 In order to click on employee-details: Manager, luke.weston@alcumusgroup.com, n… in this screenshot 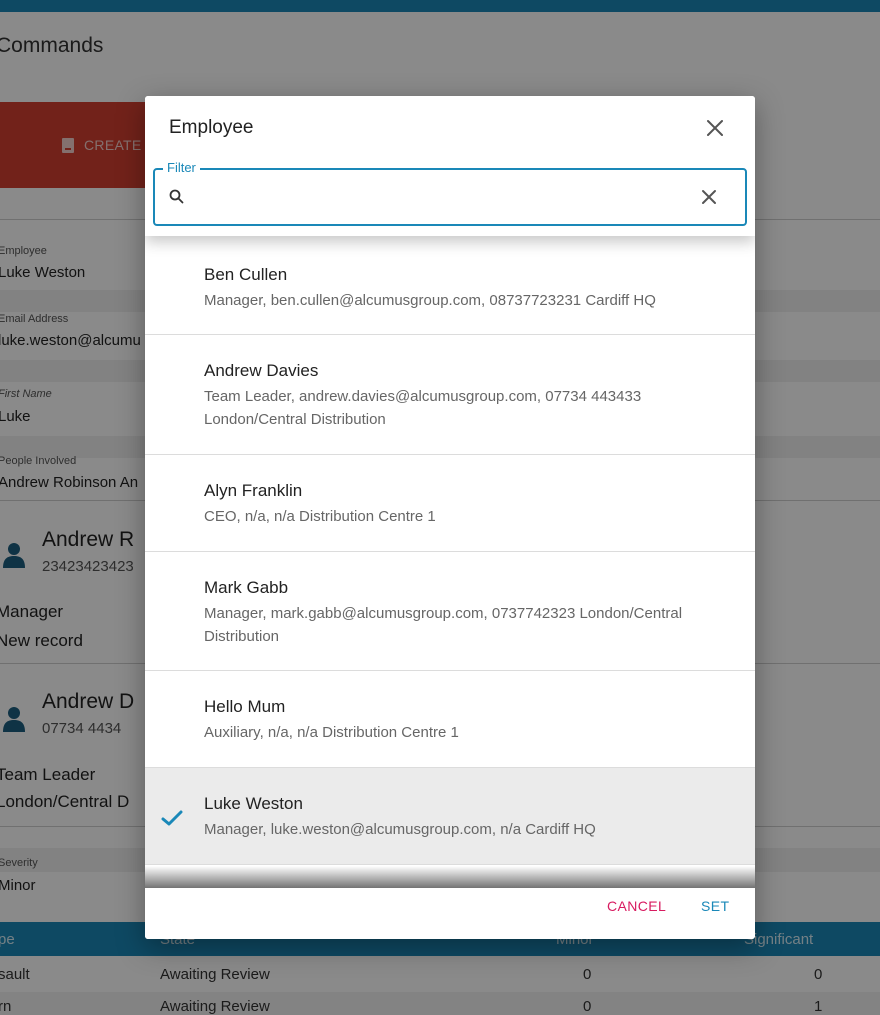, I will do `click(400, 829)`.